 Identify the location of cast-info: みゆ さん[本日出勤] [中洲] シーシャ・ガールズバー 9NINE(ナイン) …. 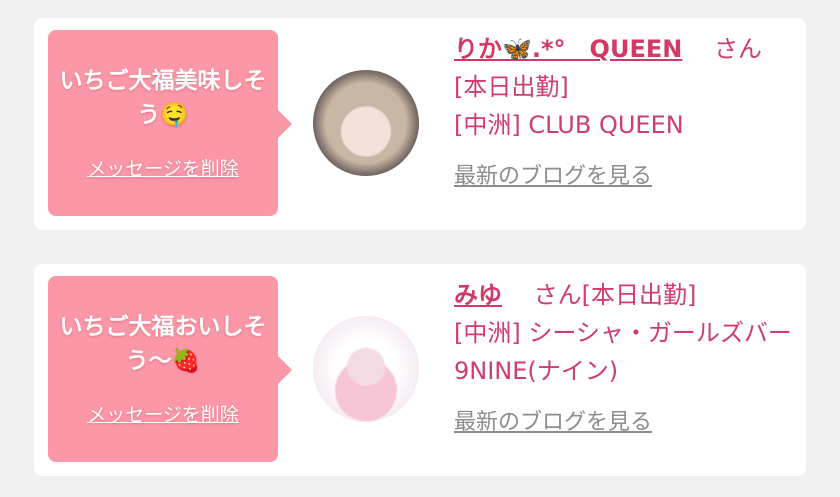
(624, 359).